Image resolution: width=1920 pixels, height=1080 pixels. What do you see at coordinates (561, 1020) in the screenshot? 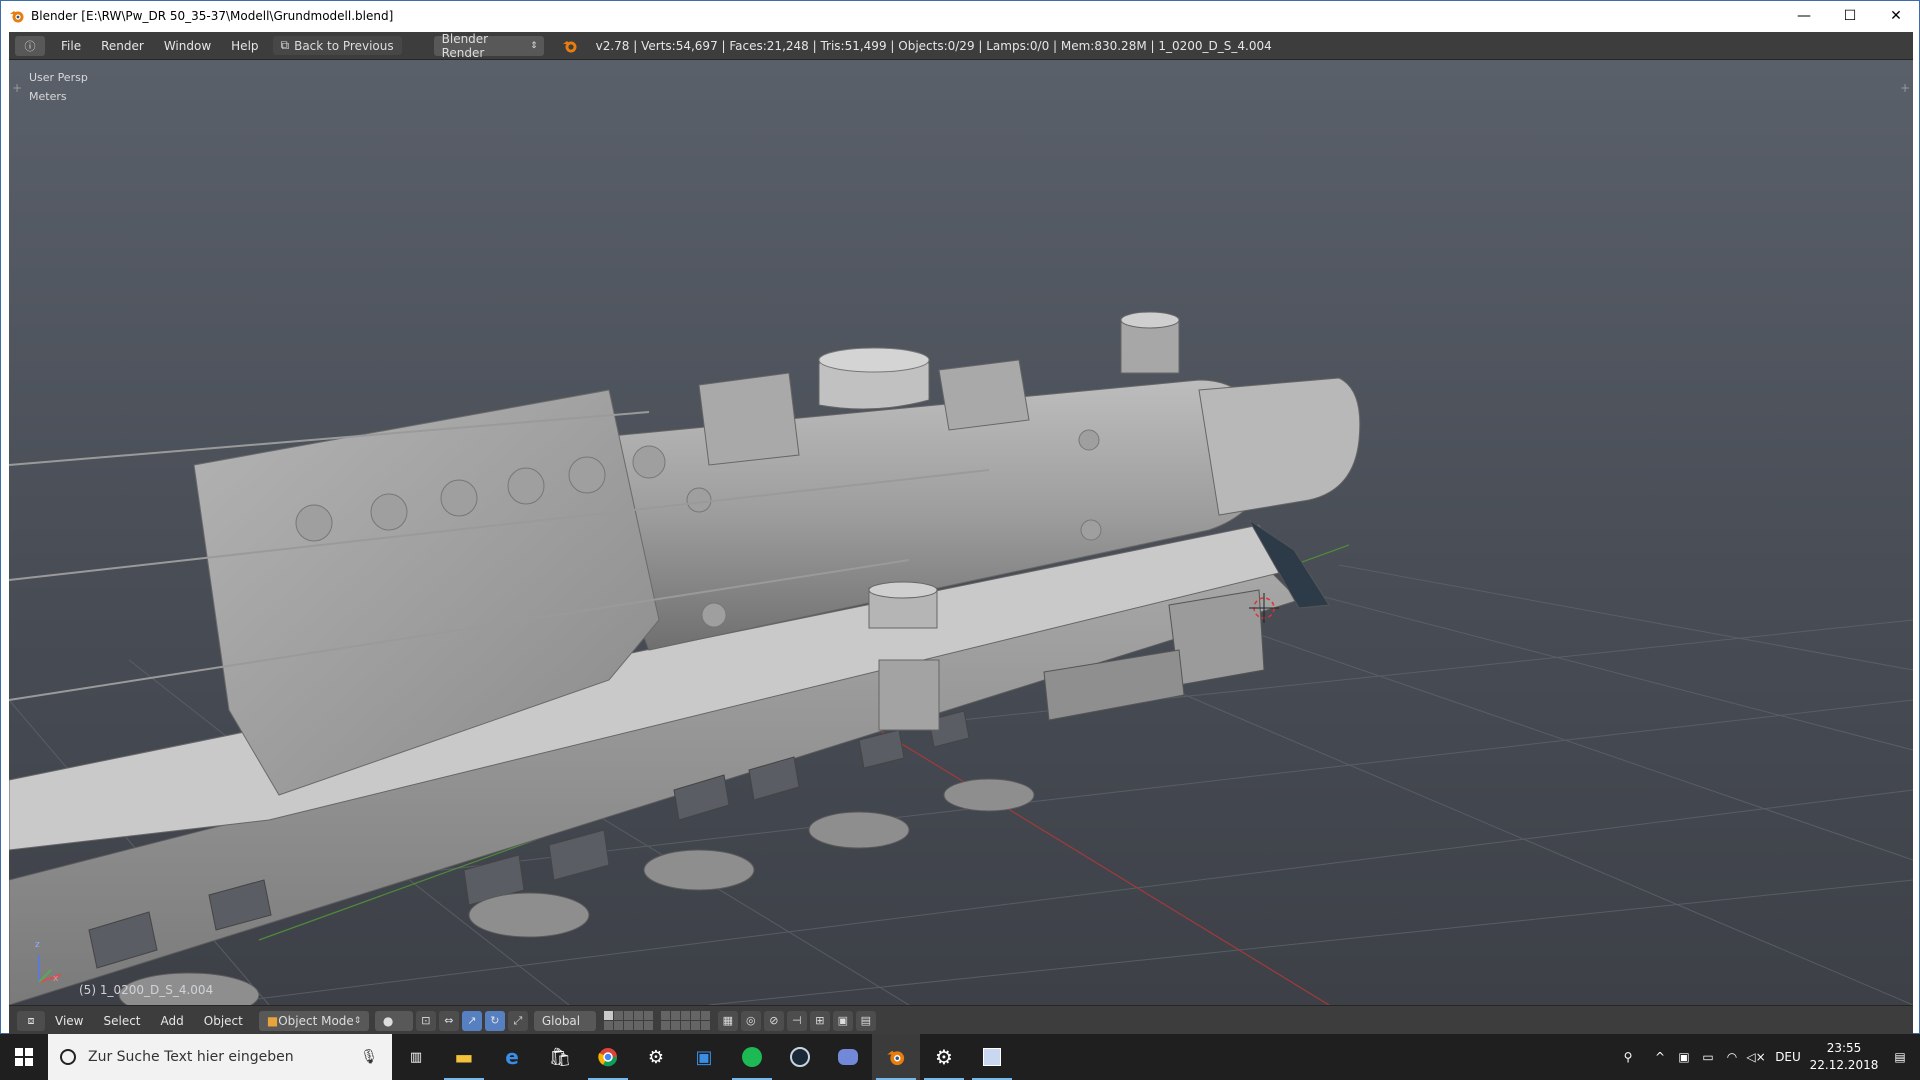
I see `orientation-value: Global` at bounding box center [561, 1020].